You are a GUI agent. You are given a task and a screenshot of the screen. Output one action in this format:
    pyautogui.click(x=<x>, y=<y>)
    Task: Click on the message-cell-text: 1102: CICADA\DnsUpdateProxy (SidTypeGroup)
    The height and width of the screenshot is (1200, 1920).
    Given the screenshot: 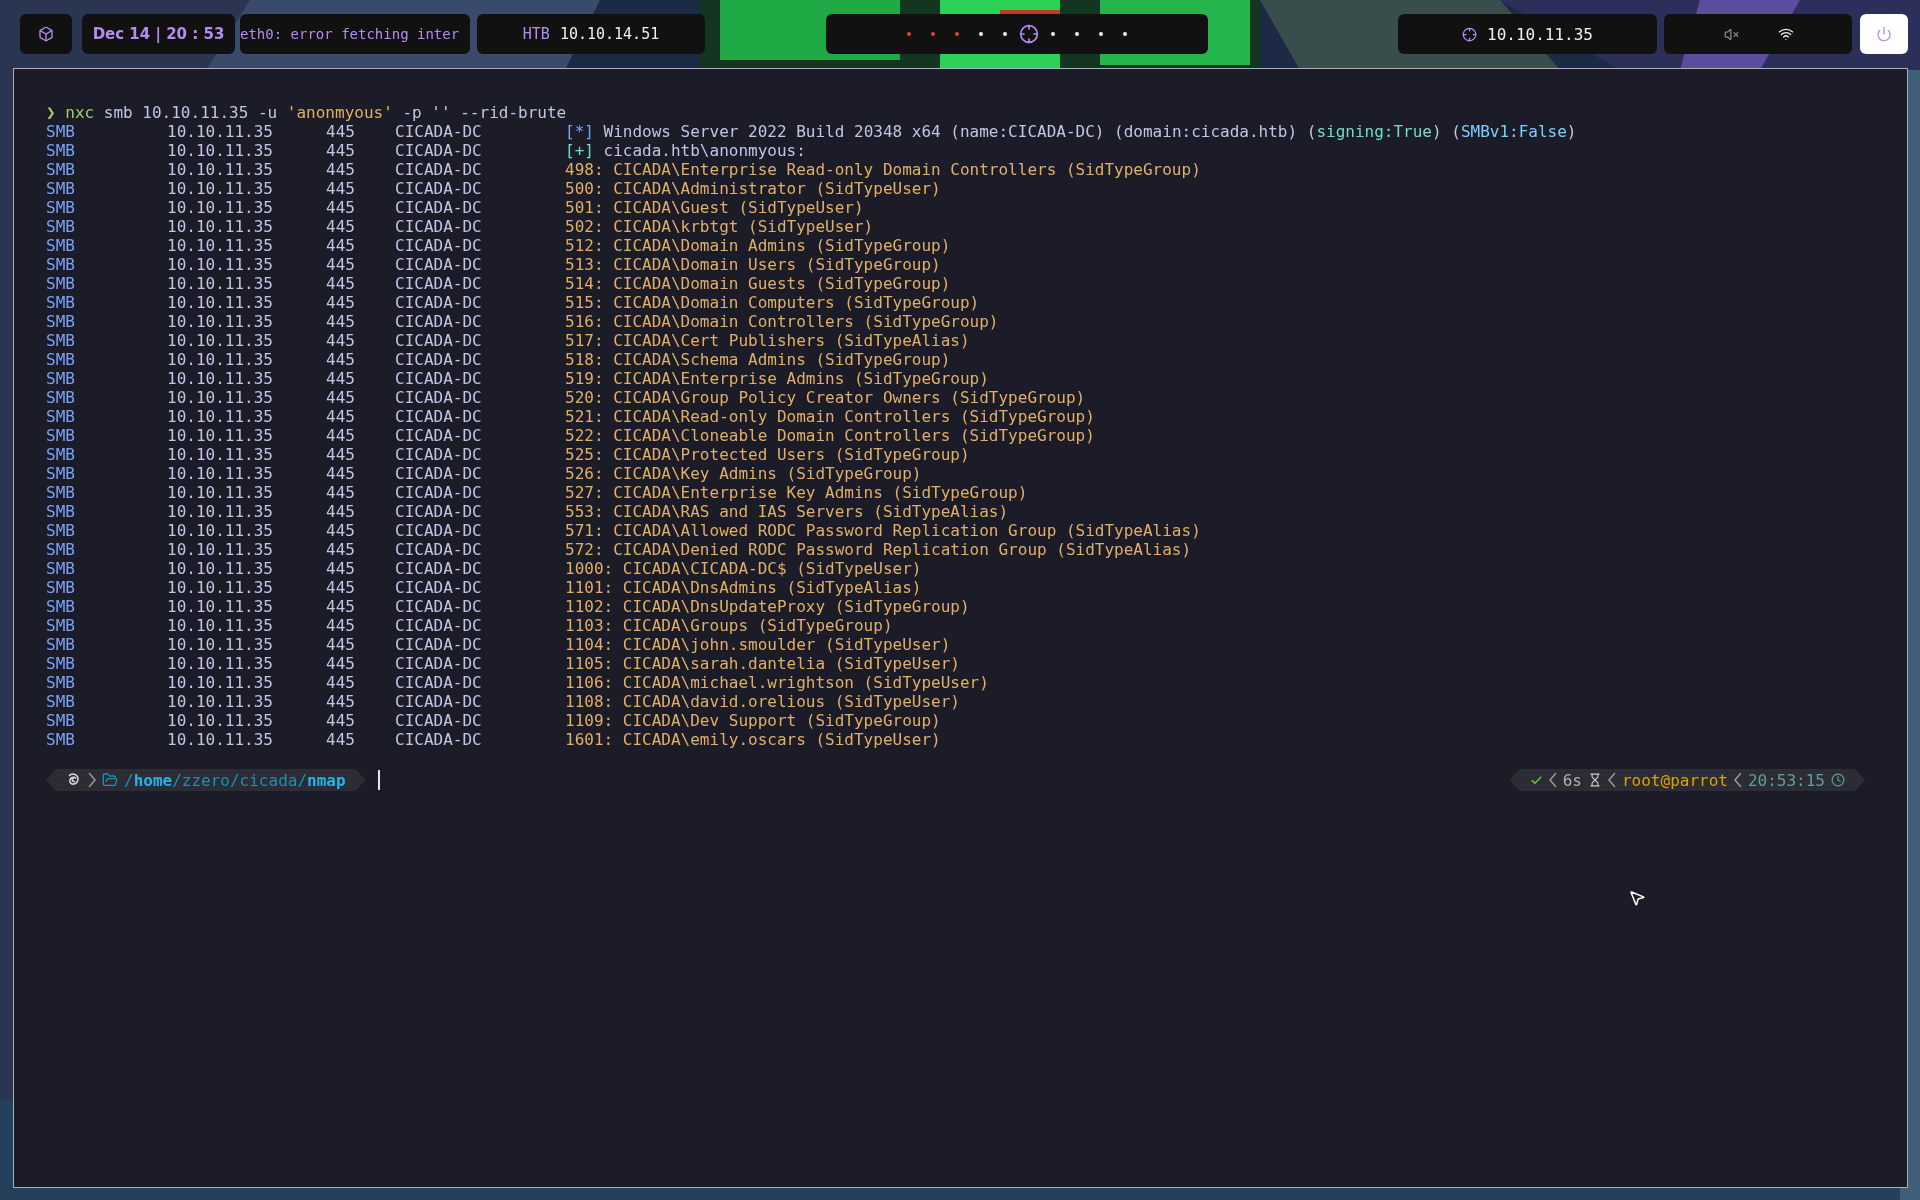 What is the action you would take?
    pyautogui.click(x=768, y=606)
    